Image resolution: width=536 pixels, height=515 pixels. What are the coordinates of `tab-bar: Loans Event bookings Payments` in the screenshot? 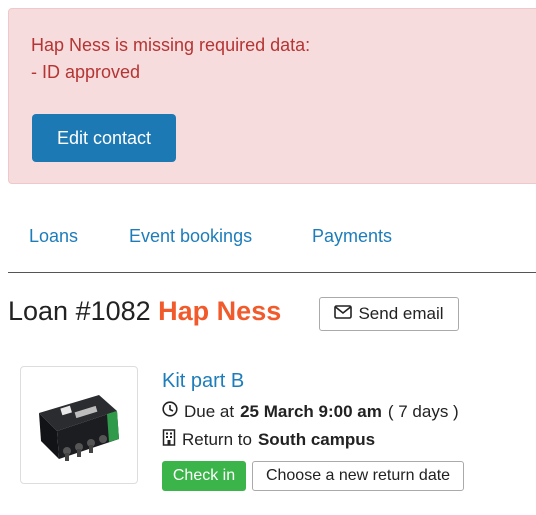 It's located at (268, 245).